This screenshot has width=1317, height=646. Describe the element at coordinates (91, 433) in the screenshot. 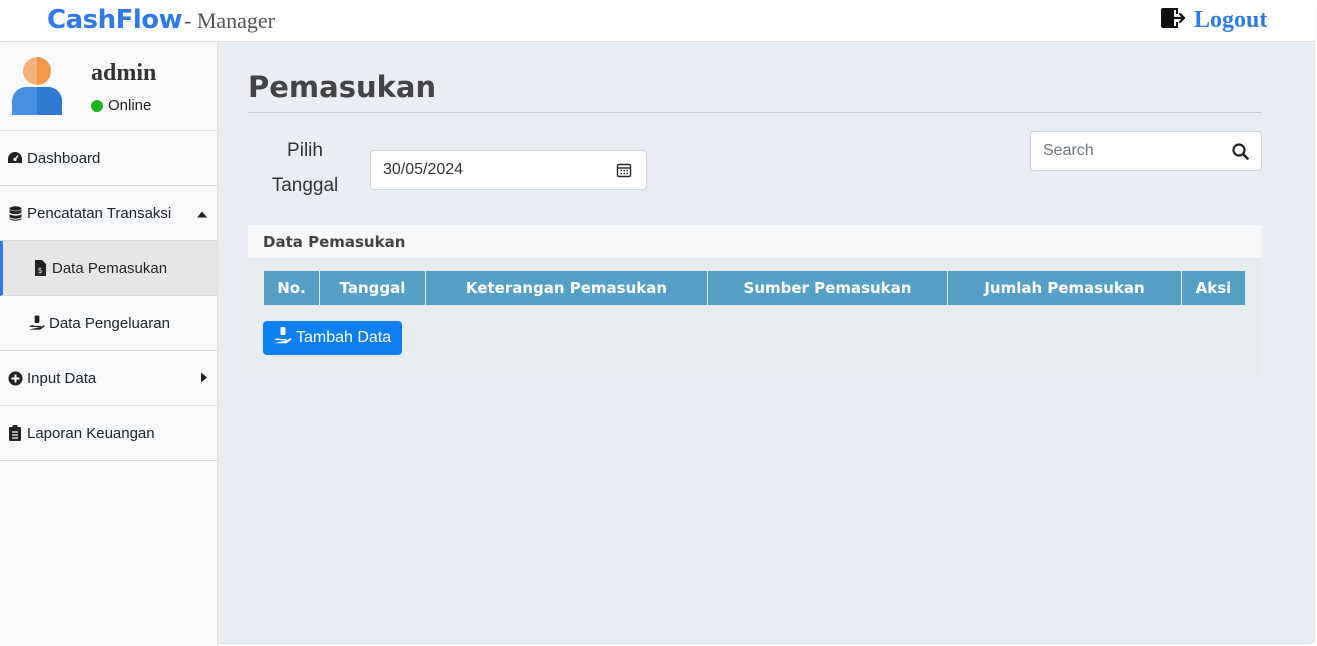

I see `sidebar-item-label: Laporan Keuangan` at that location.